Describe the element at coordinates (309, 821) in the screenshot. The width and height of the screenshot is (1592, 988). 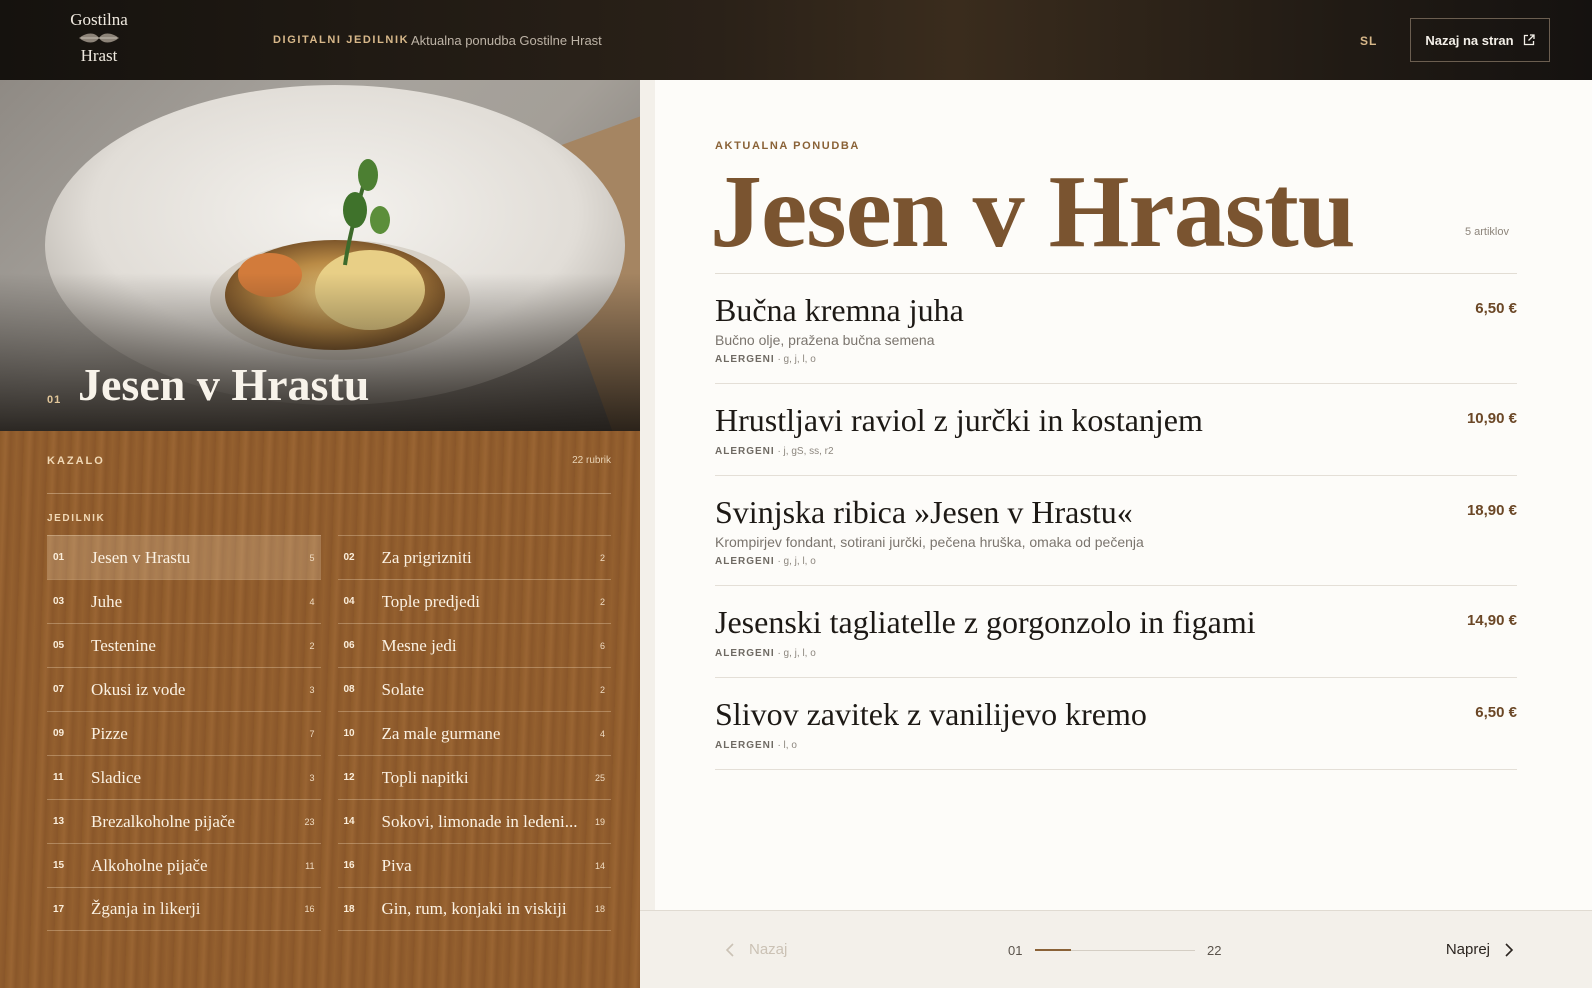
I see `category-count: 23` at that location.